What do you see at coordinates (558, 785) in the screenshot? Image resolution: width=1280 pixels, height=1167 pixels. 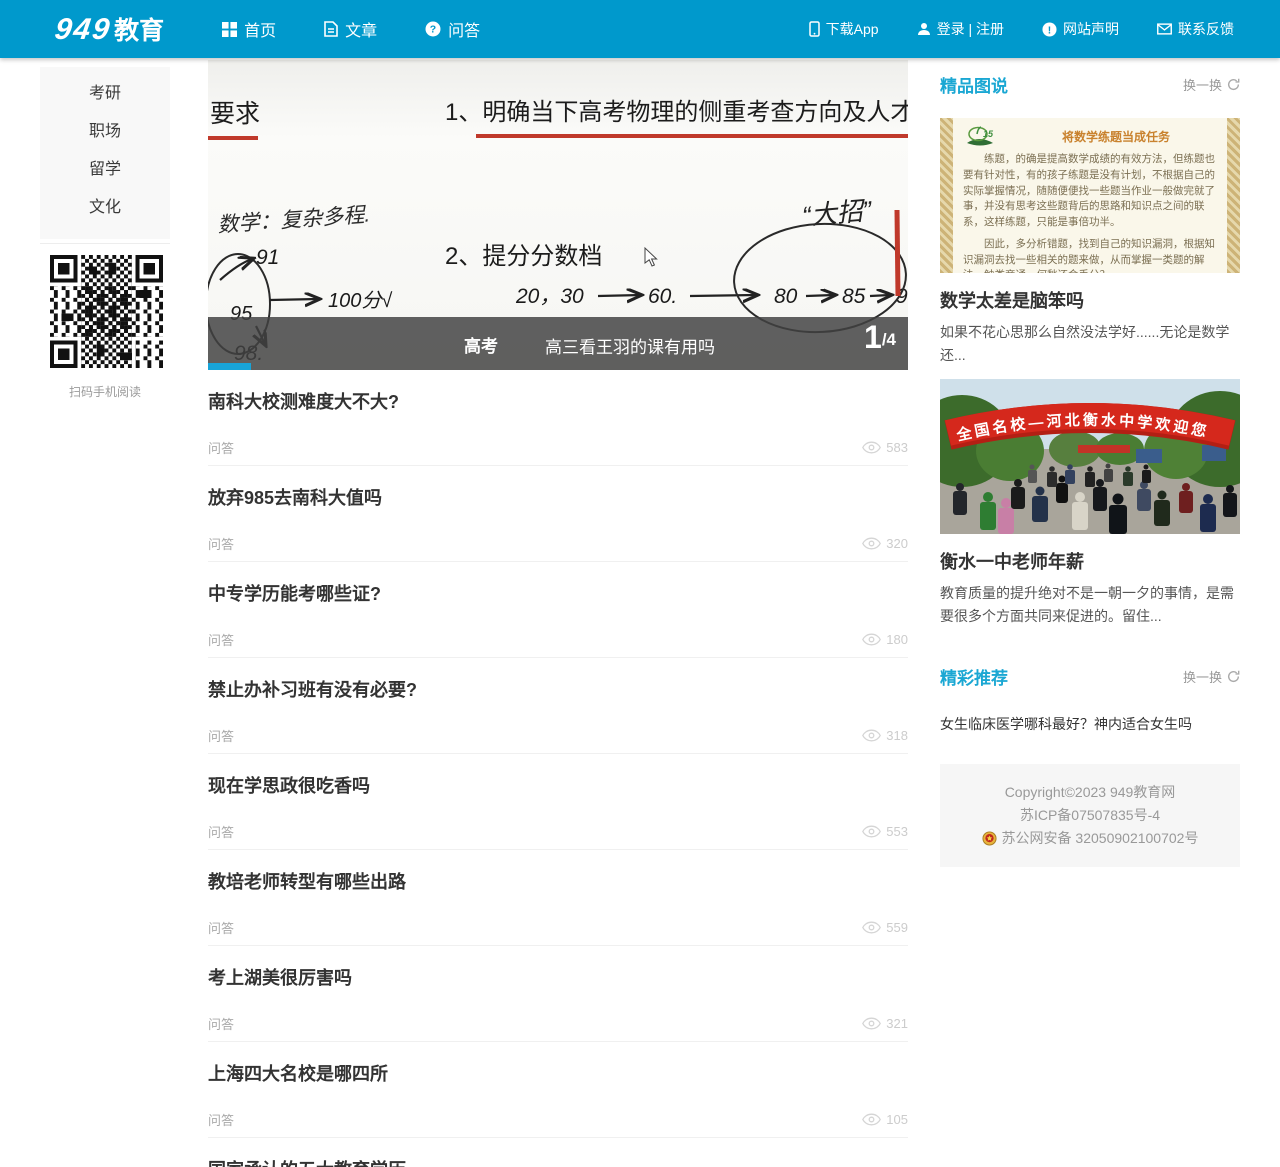 I see `question-title: 现在学思政很吃香吗` at bounding box center [558, 785].